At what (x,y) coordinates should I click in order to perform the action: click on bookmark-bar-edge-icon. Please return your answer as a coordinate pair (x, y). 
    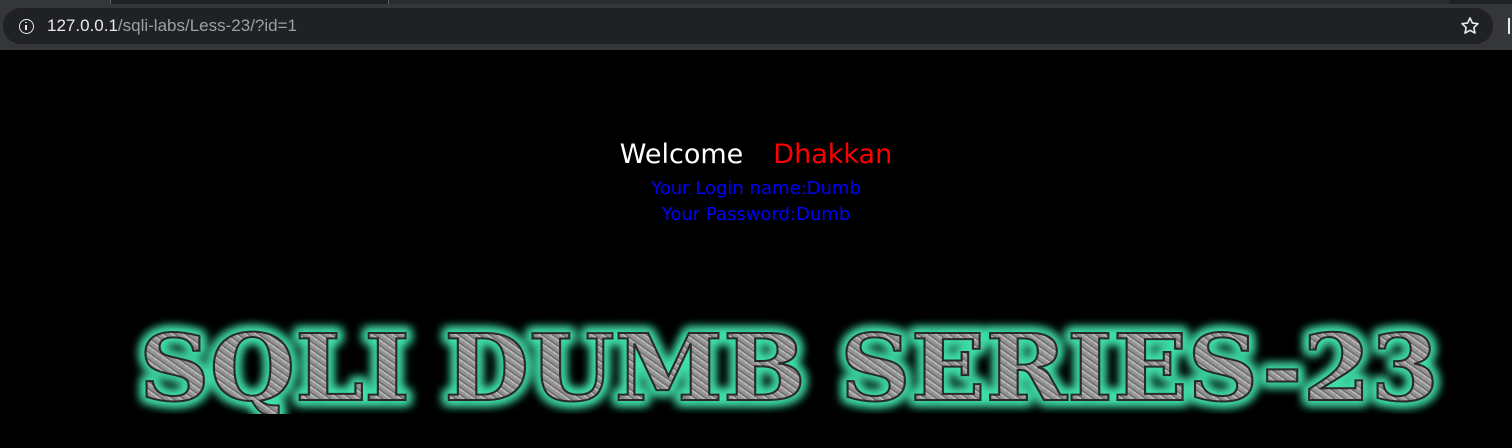
    Looking at the image, I should click on (1510, 26).